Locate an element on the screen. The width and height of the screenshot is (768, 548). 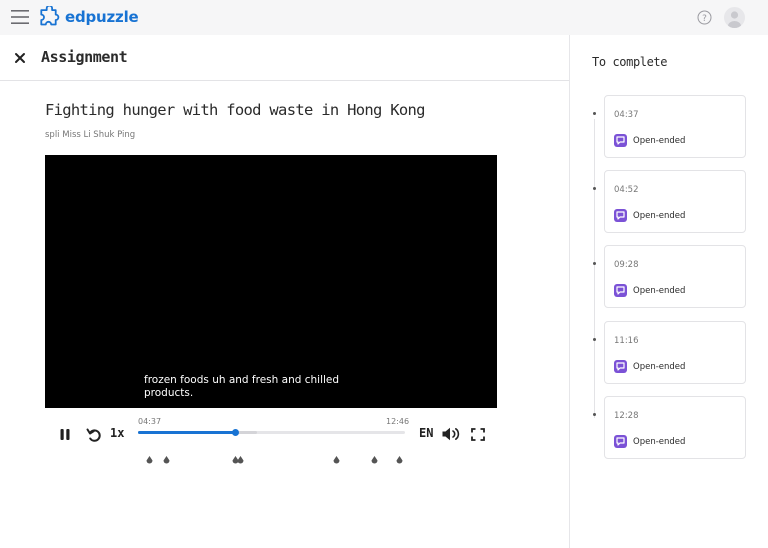
progress-bar is located at coordinates (271, 446).